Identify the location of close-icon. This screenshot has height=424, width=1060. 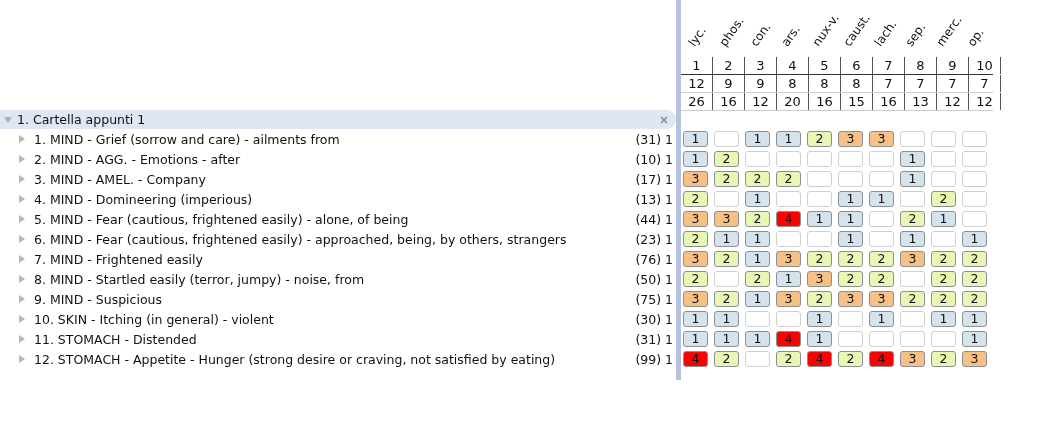
(664, 119).